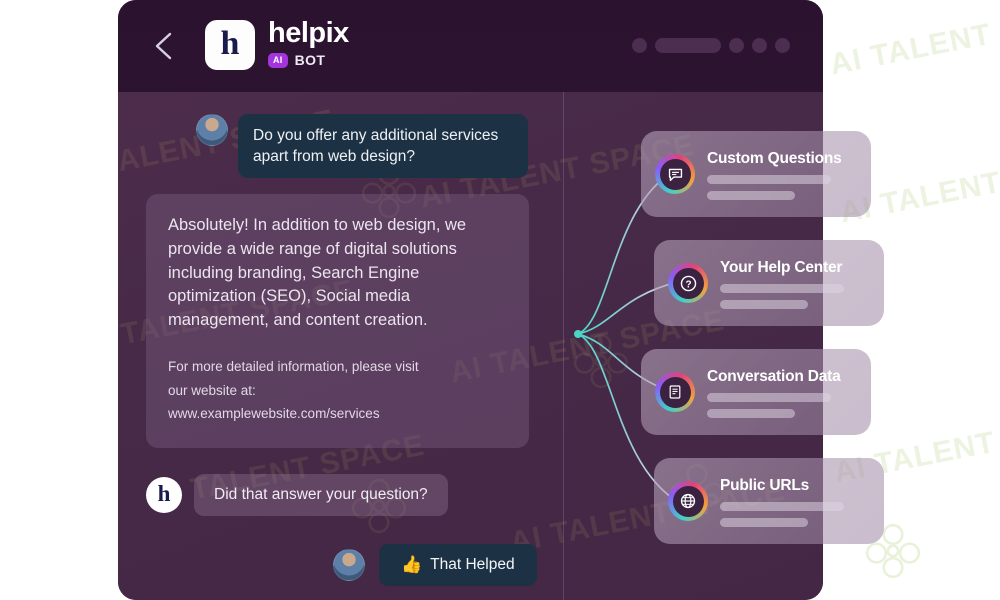 The width and height of the screenshot is (1000, 600). I want to click on helped-row: 👍 That Helped, so click(448, 564).